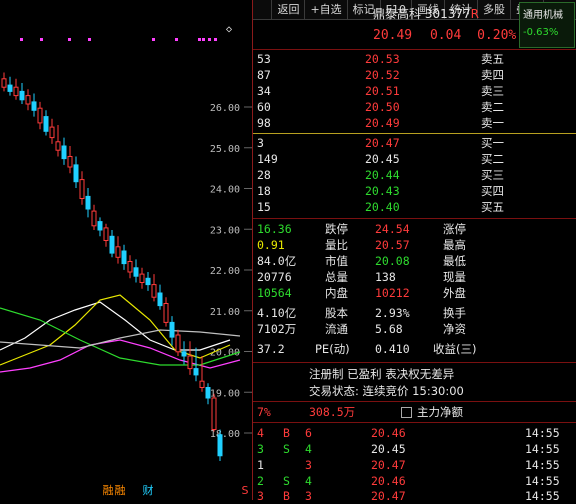  I want to click on tick-row: 3 B 3 20.47 14:55, so click(408, 496).